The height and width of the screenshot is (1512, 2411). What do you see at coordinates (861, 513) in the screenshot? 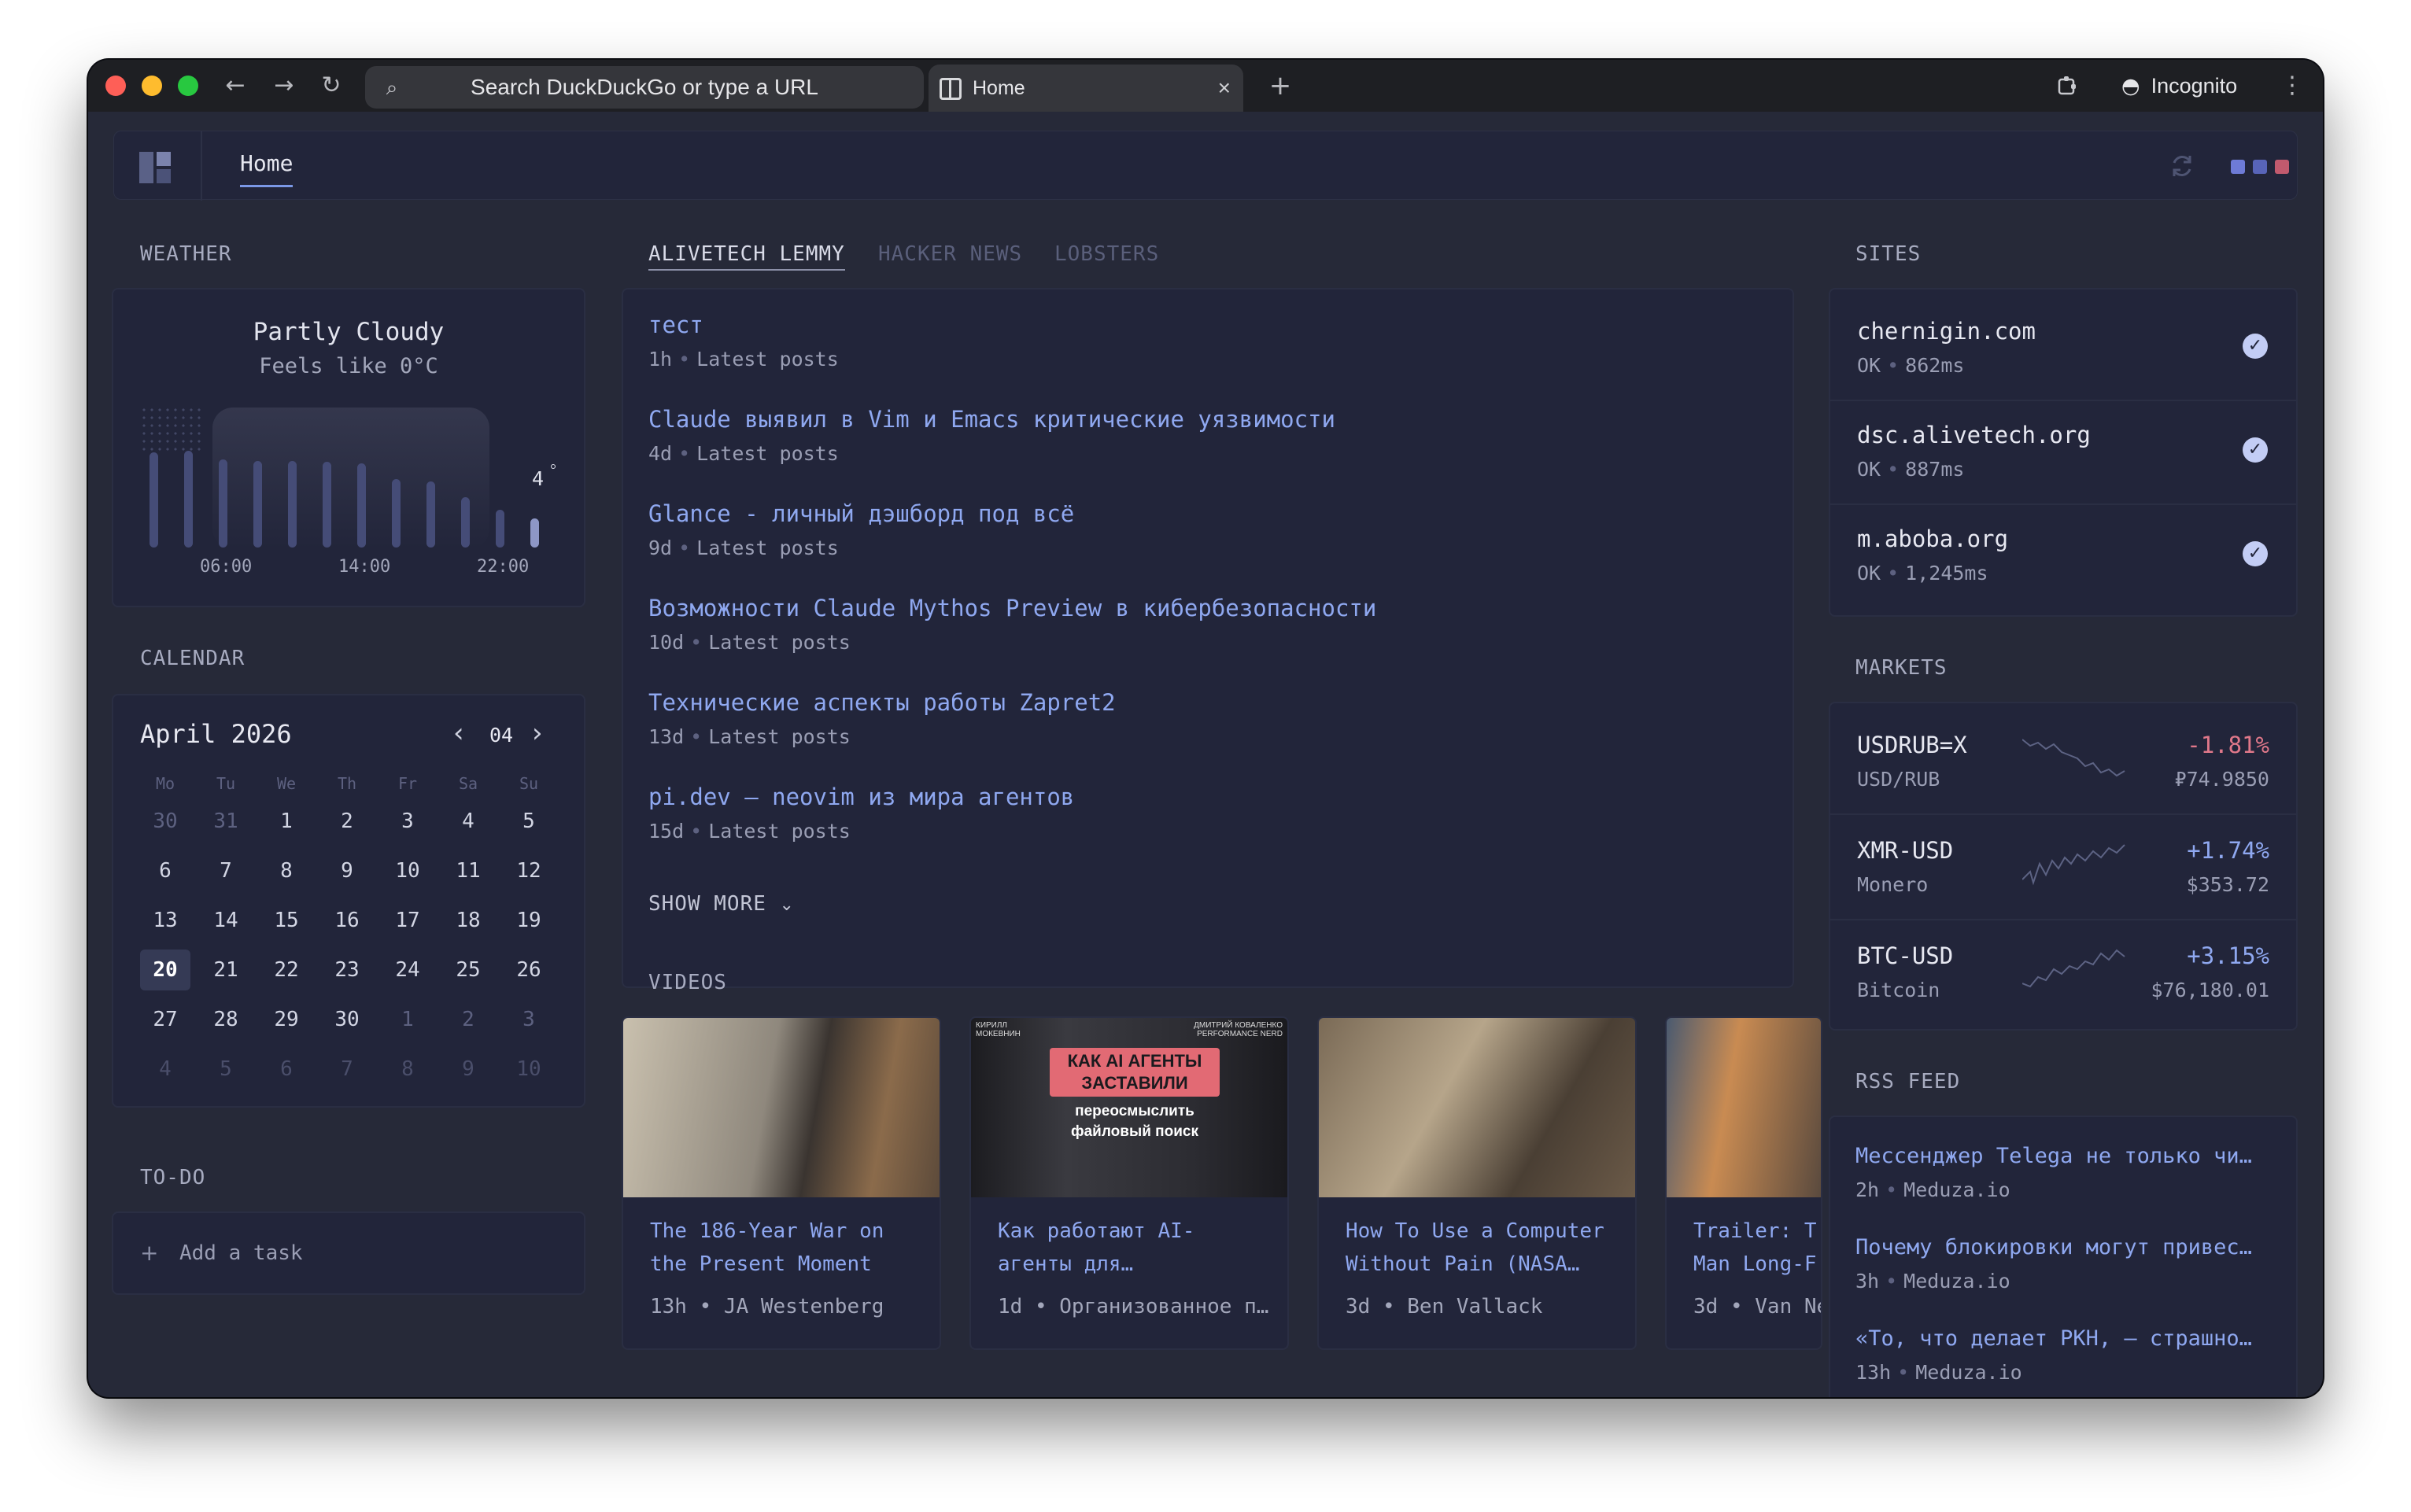
I see `post-title-link: Glance - личный дэшборд под всё` at bounding box center [861, 513].